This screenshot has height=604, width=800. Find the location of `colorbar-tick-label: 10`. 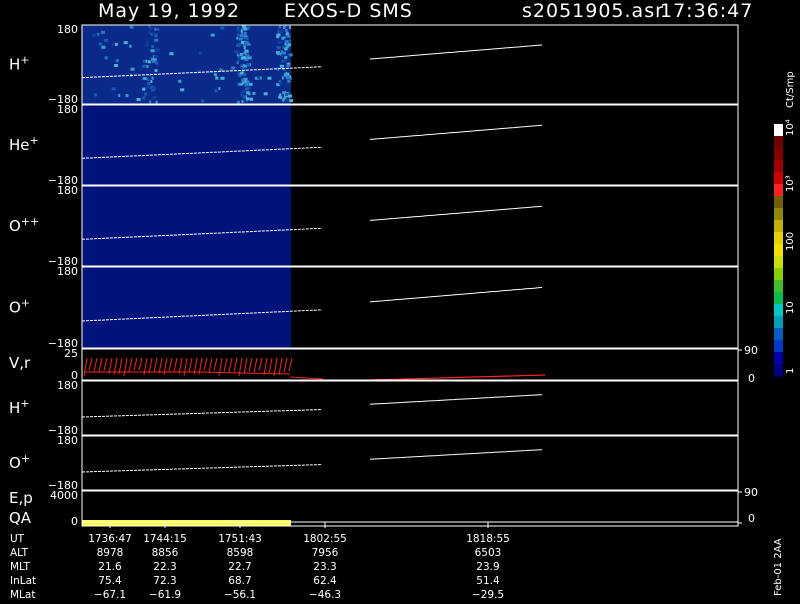

colorbar-tick-label: 10 is located at coordinates (790, 307).